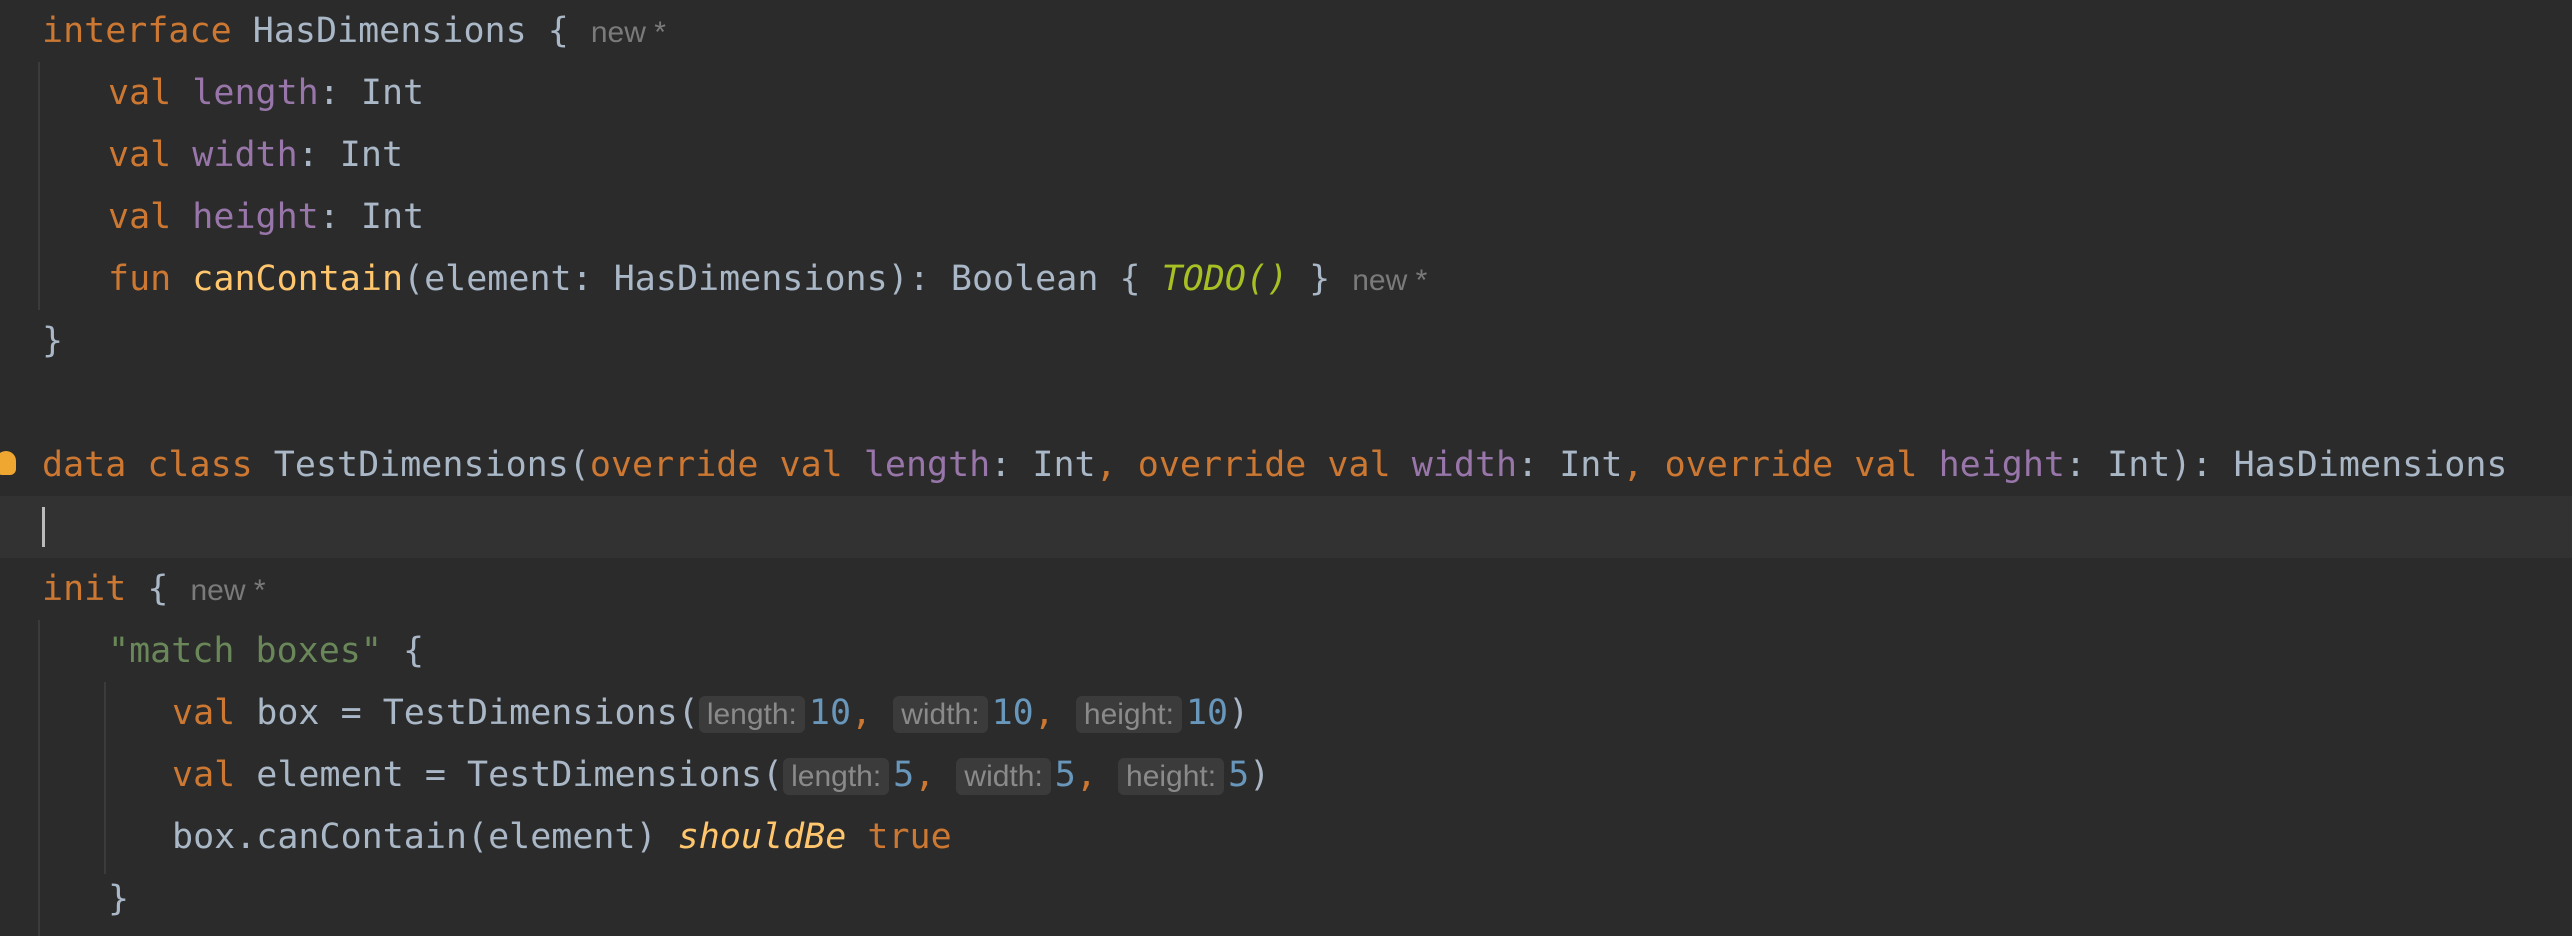 Image resolution: width=2572 pixels, height=936 pixels. What do you see at coordinates (389, 31) in the screenshot?
I see `interface-name: HasDimensions` at bounding box center [389, 31].